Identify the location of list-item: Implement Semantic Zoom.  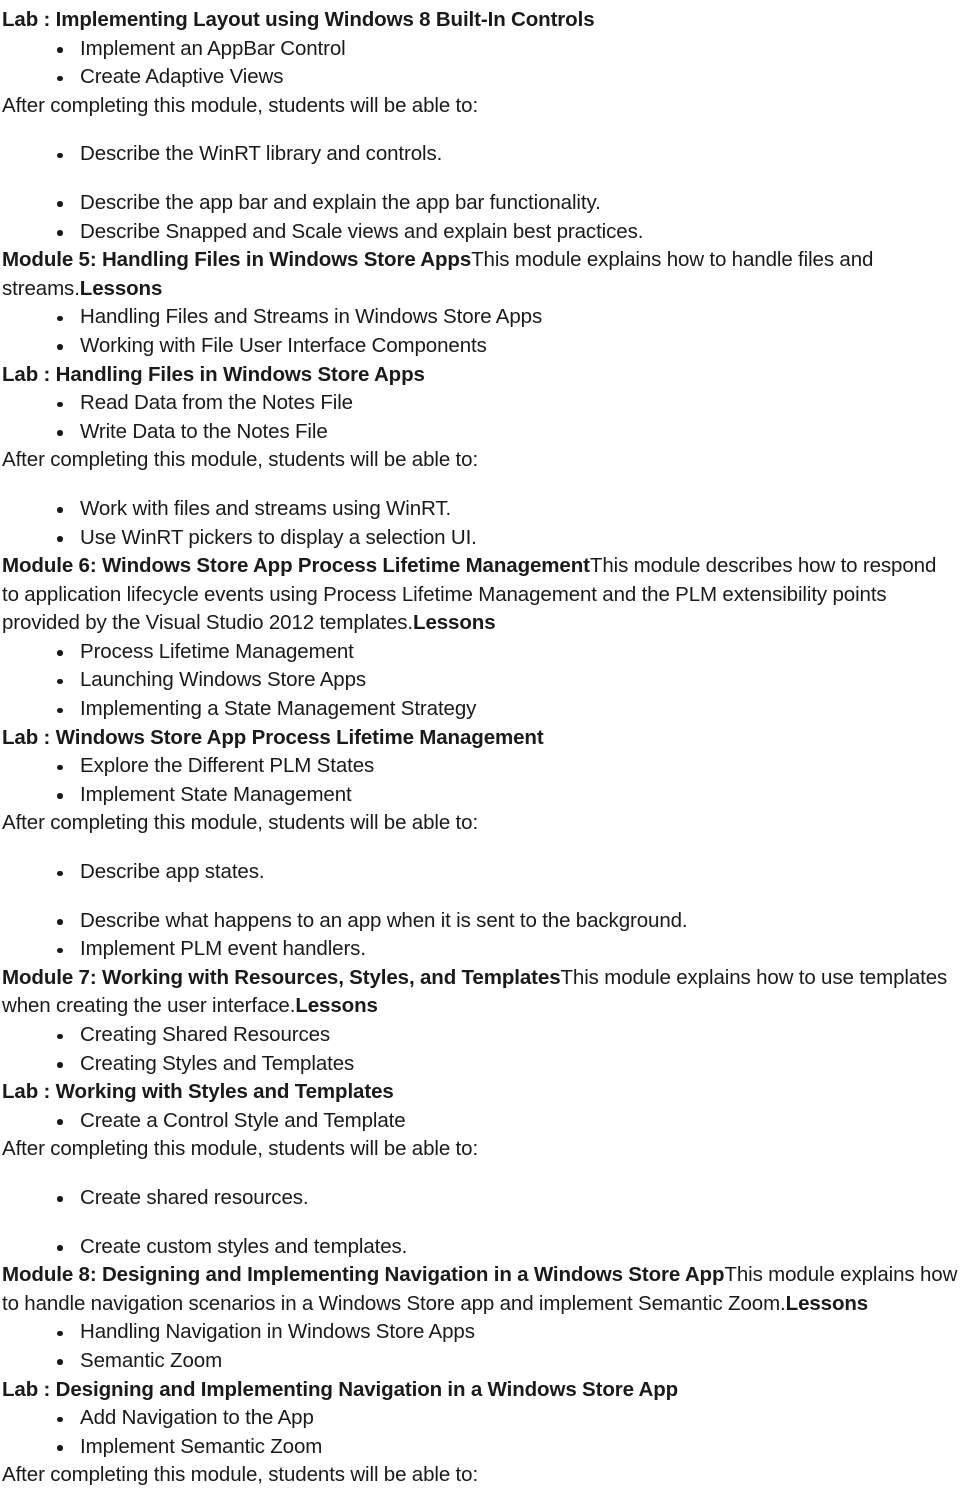
(480, 1447).